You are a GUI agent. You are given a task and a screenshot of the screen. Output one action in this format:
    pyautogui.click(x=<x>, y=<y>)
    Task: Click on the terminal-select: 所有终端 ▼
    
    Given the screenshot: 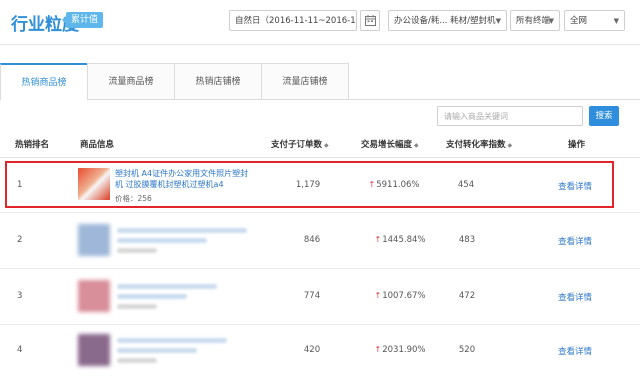 What is the action you would take?
    pyautogui.click(x=535, y=20)
    